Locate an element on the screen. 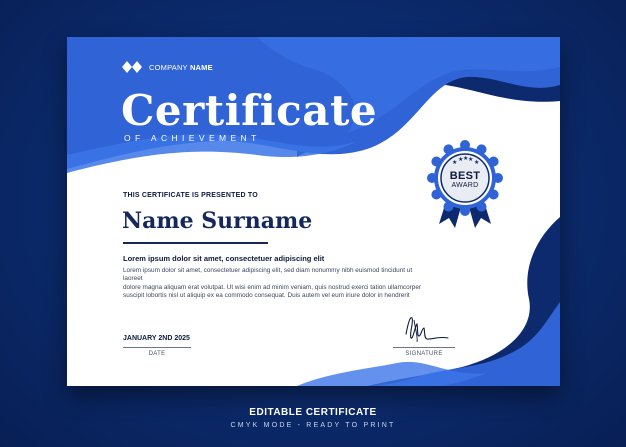 The image size is (626, 447). badge-best-text: BEST is located at coordinates (465, 176).